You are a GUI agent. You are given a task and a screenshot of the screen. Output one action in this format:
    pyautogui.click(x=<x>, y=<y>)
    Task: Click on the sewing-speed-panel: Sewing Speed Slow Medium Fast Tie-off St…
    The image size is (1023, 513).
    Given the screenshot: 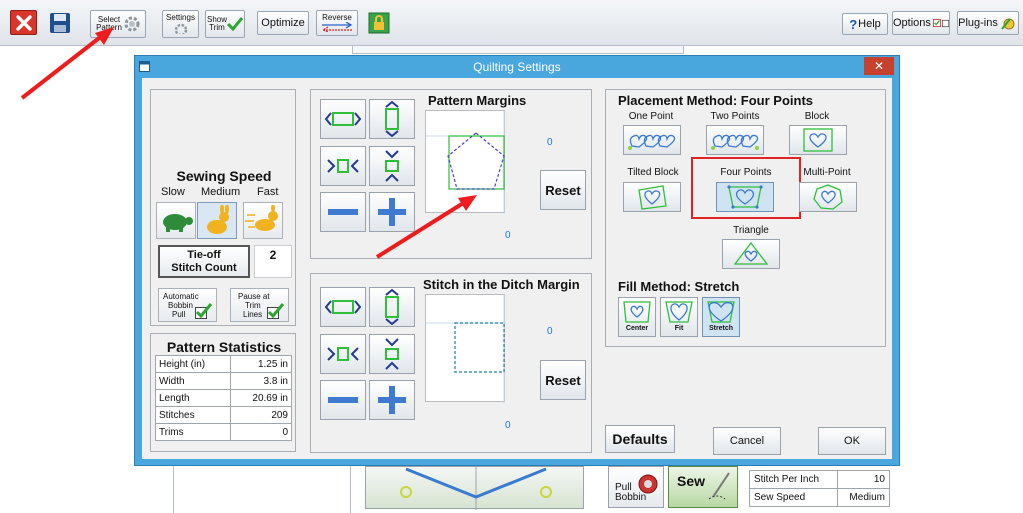 What is the action you would take?
    pyautogui.click(x=223, y=207)
    